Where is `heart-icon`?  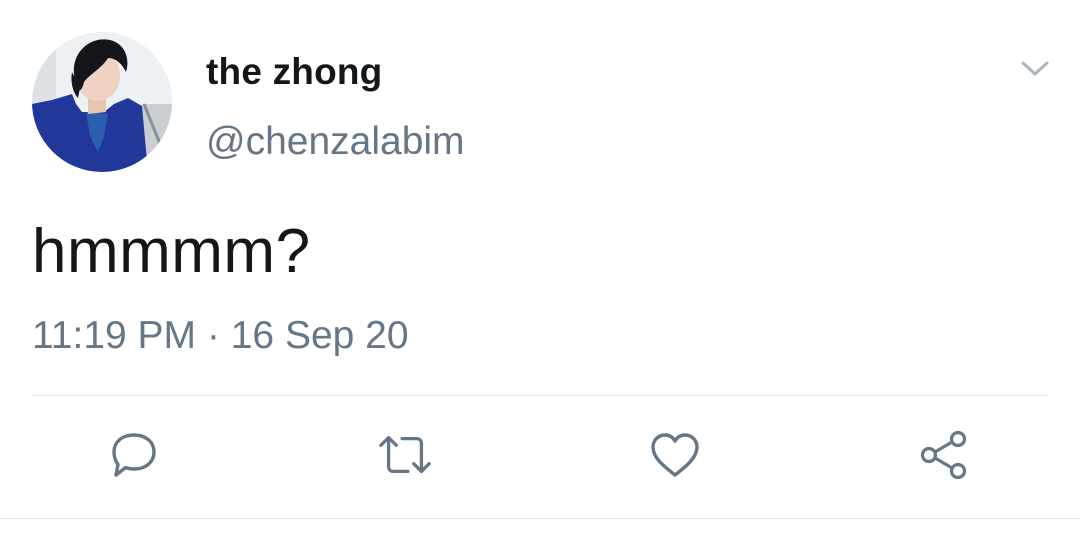
heart-icon is located at coordinates (675, 455).